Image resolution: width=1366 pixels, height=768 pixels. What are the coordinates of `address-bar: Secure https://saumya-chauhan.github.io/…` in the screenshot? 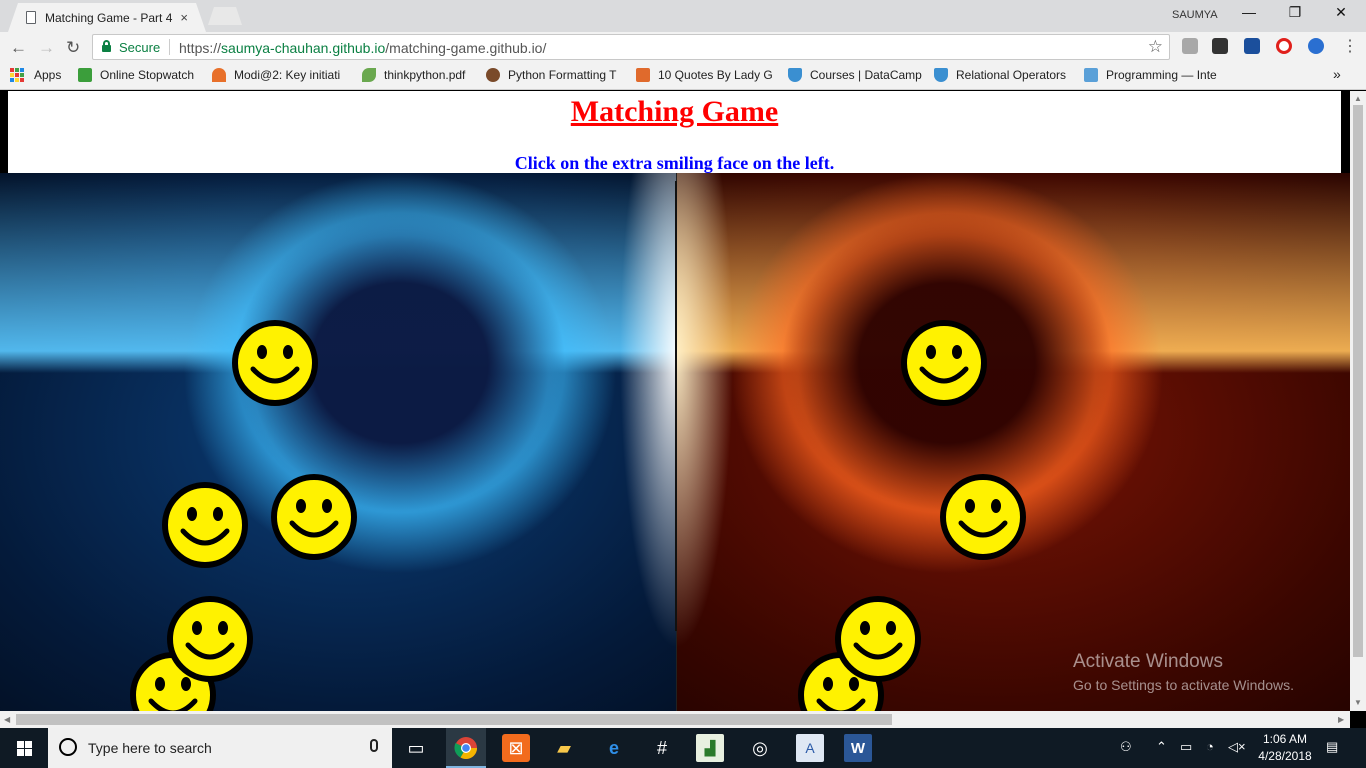 It's located at (631, 47).